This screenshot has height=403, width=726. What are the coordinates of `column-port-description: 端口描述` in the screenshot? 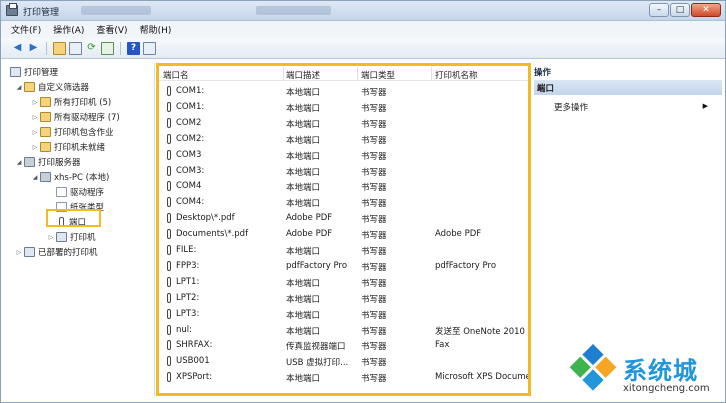 It's located at (303, 75).